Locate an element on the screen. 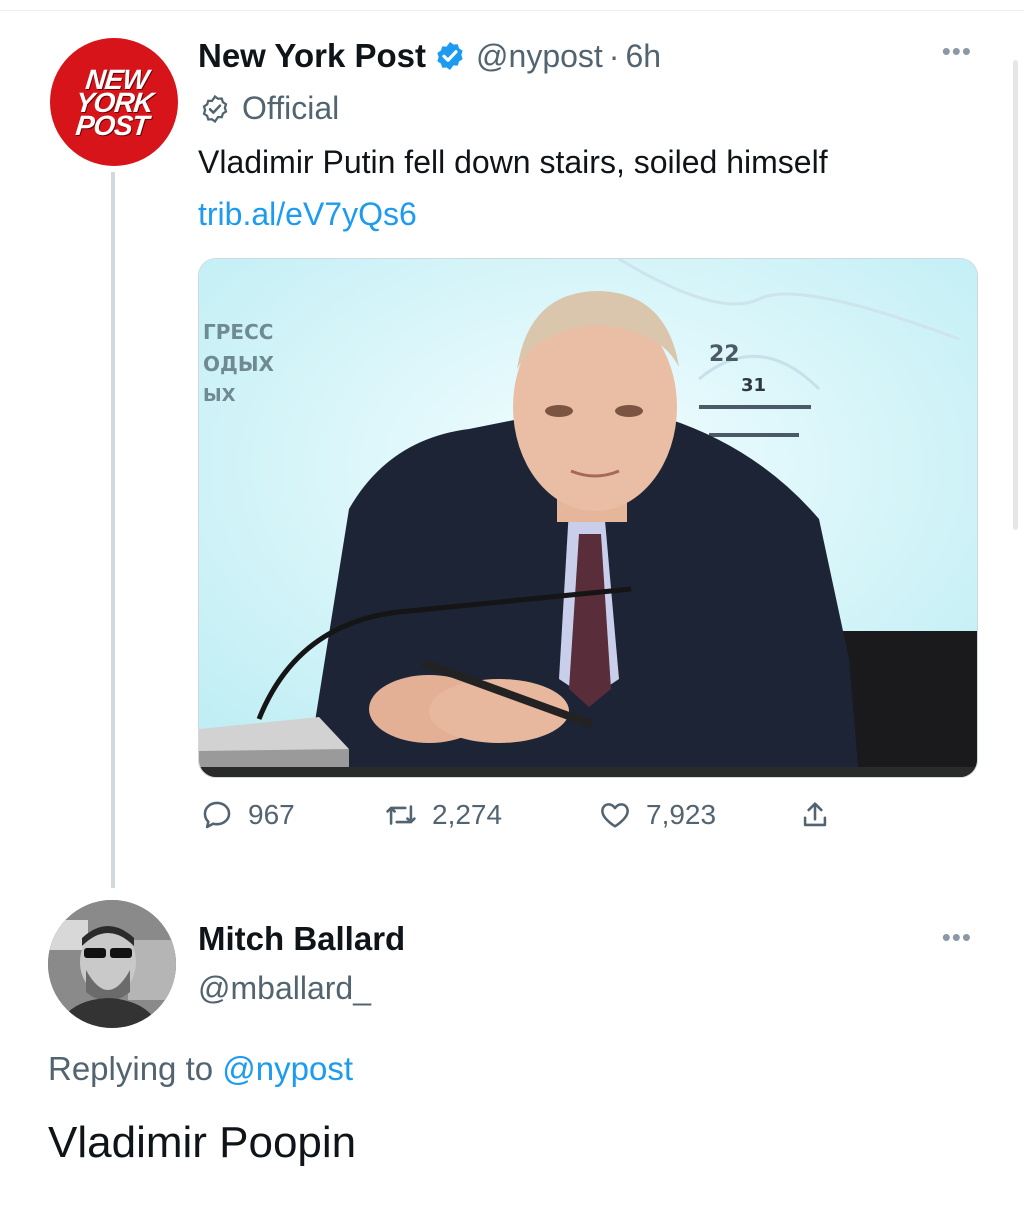  reply-action: 967 is located at coordinates (247, 815).